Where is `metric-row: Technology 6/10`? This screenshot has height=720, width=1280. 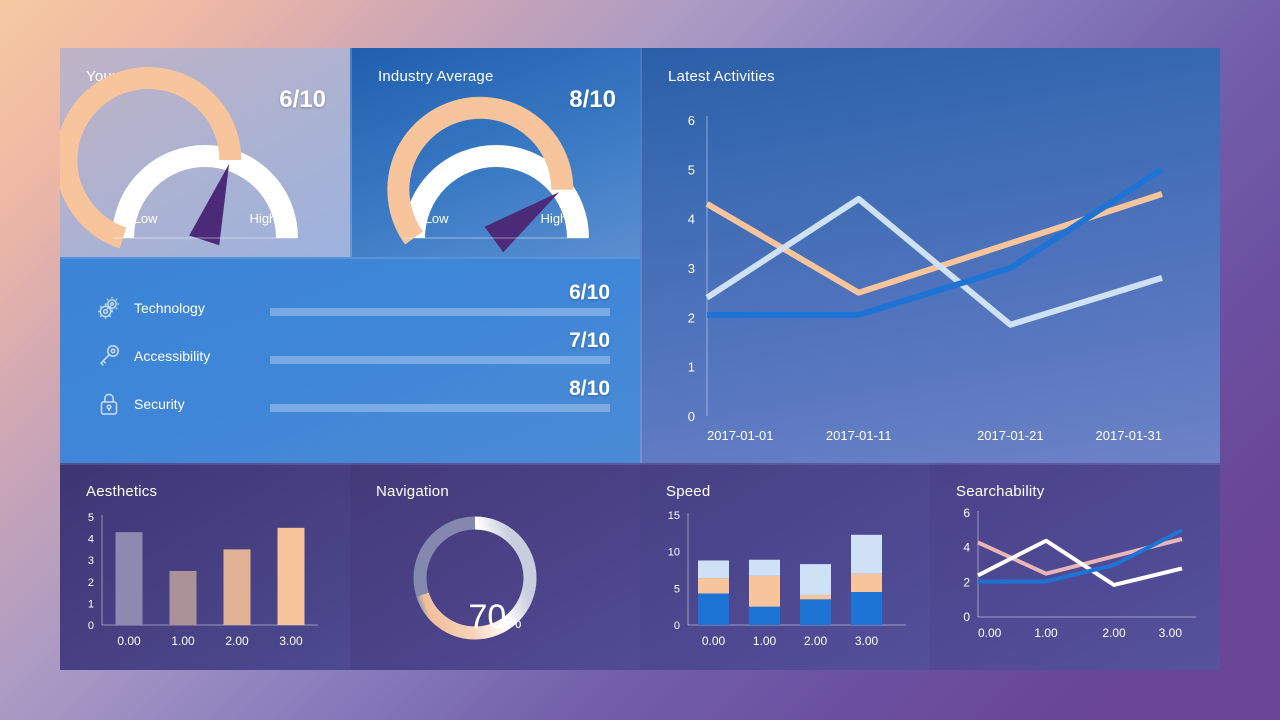 metric-row: Technology 6/10 is located at coordinates (350, 305).